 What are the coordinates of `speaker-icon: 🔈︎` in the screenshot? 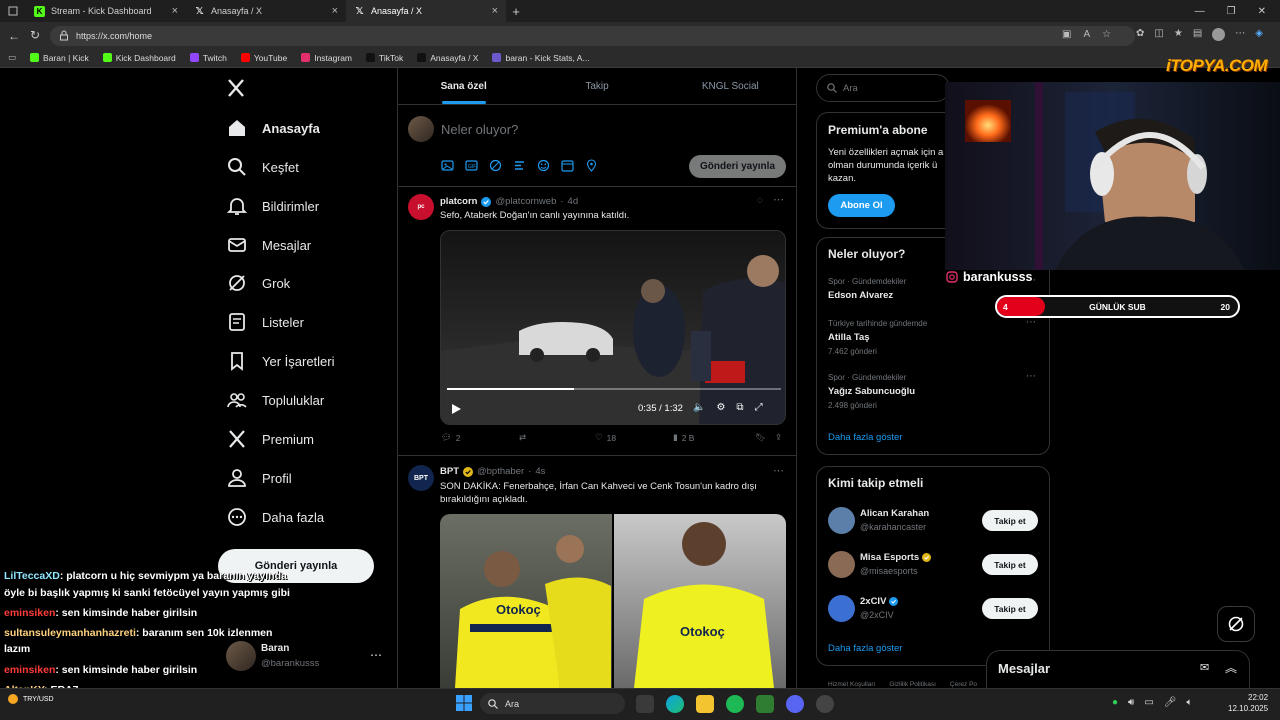 It's located at (1190, 702).